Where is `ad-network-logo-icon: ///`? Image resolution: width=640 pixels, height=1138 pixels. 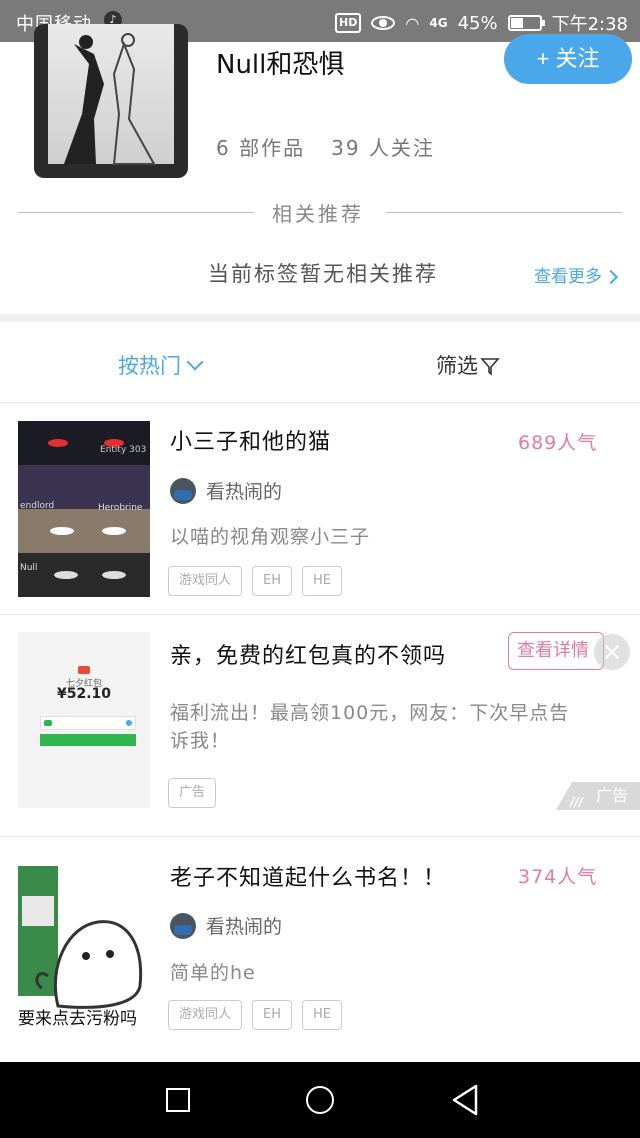 ad-network-logo-icon: /// is located at coordinates (577, 802).